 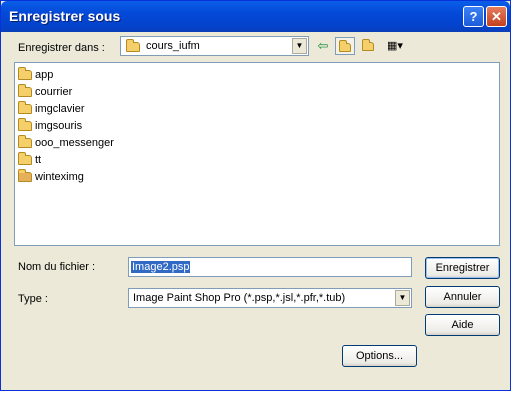 I want to click on new-folder-icon, so click(x=368, y=46).